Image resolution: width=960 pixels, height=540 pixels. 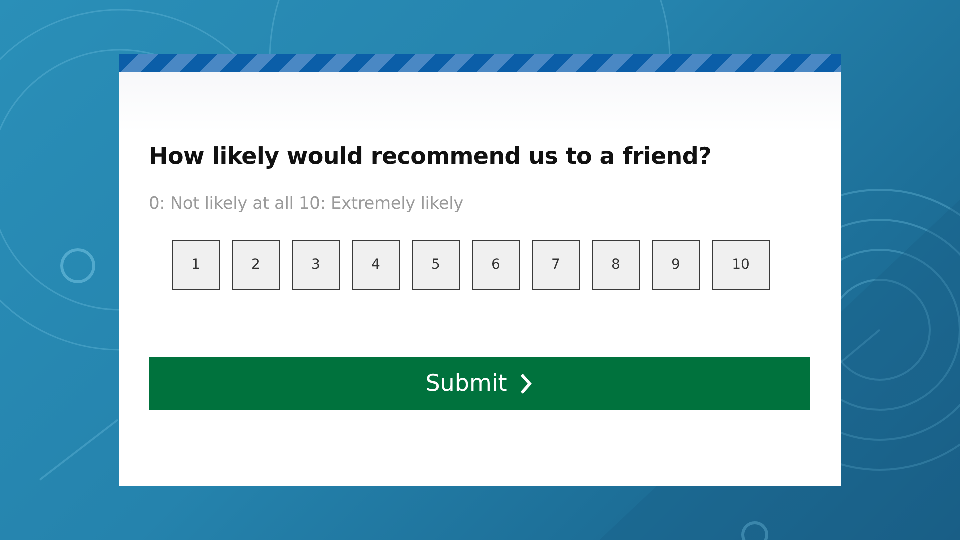 I want to click on question-text: How likely would recommend us to a friend?, so click(x=431, y=157).